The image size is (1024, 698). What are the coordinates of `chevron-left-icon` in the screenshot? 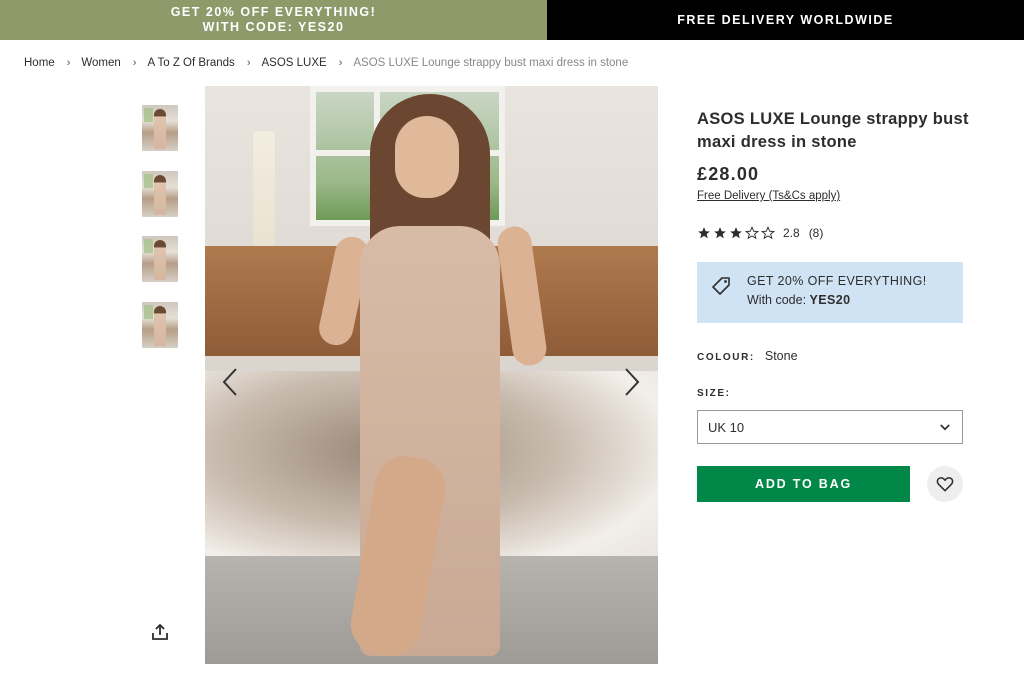 It's located at (229, 382).